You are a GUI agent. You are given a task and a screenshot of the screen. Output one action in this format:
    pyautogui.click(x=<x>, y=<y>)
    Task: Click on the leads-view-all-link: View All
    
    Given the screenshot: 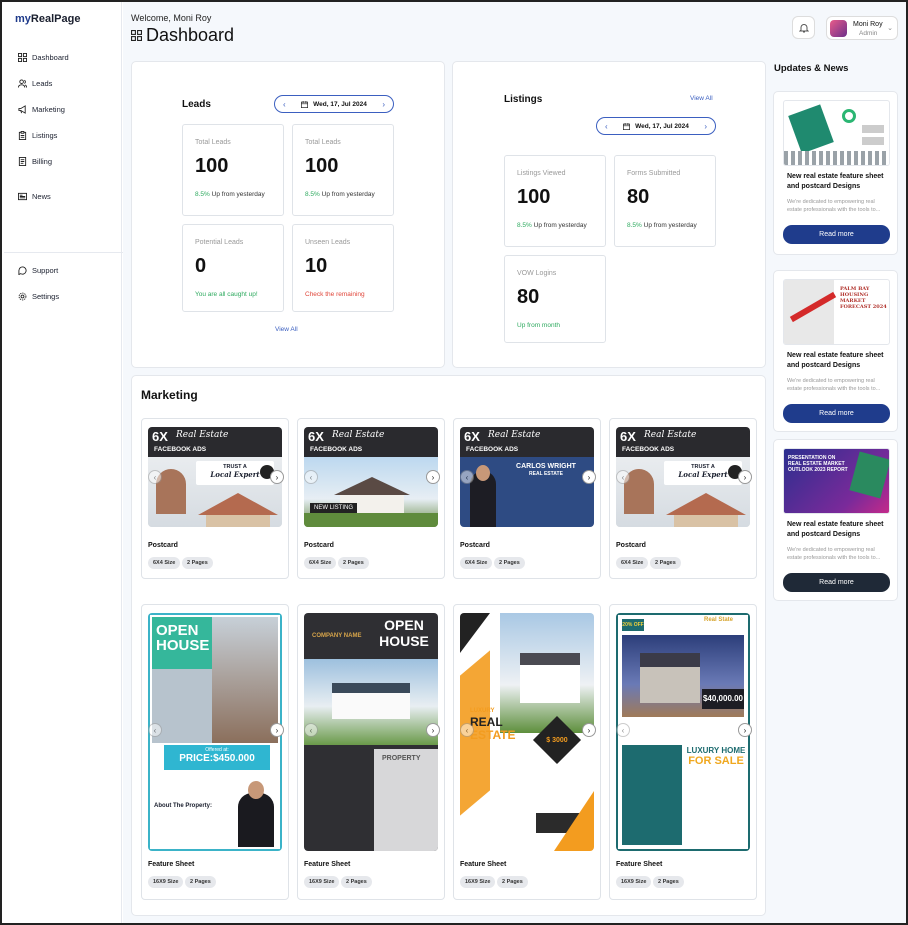 What is the action you would take?
    pyautogui.click(x=286, y=329)
    